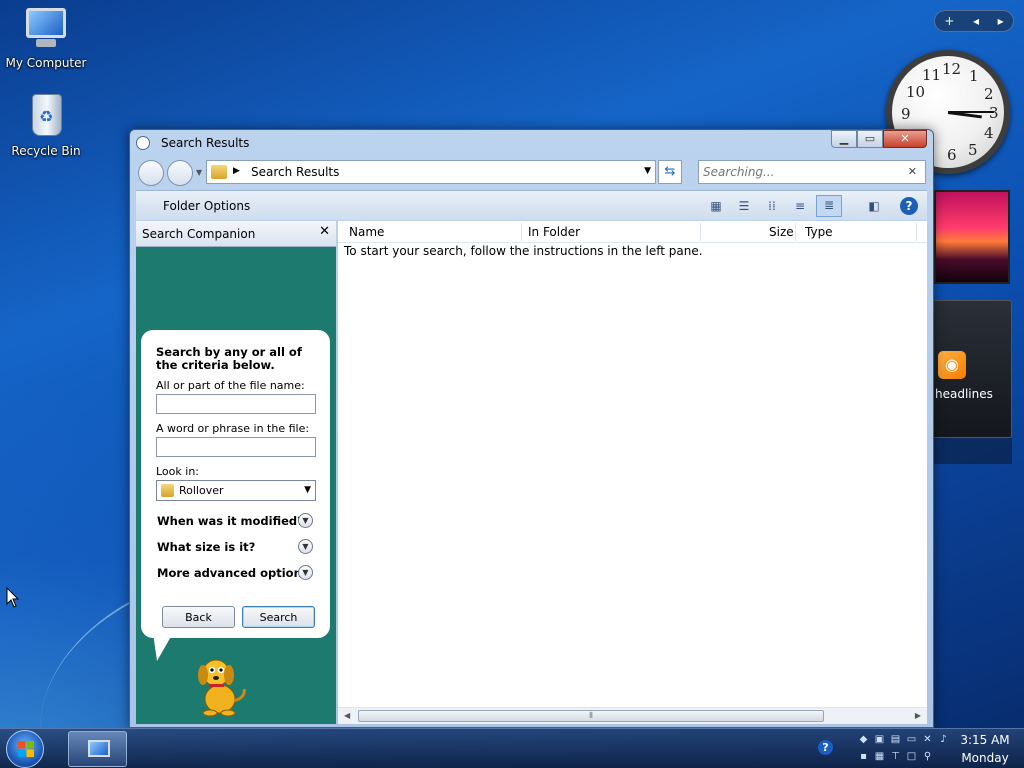  I want to click on title-bar: Search Results ▁ ▭ ✕, so click(531, 143).